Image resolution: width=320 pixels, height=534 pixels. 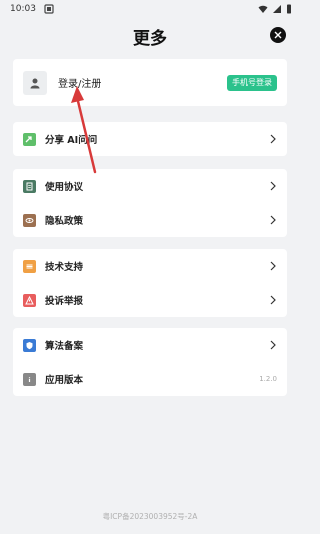 I want to click on share-card: 分享 AI问问, so click(x=150, y=139).